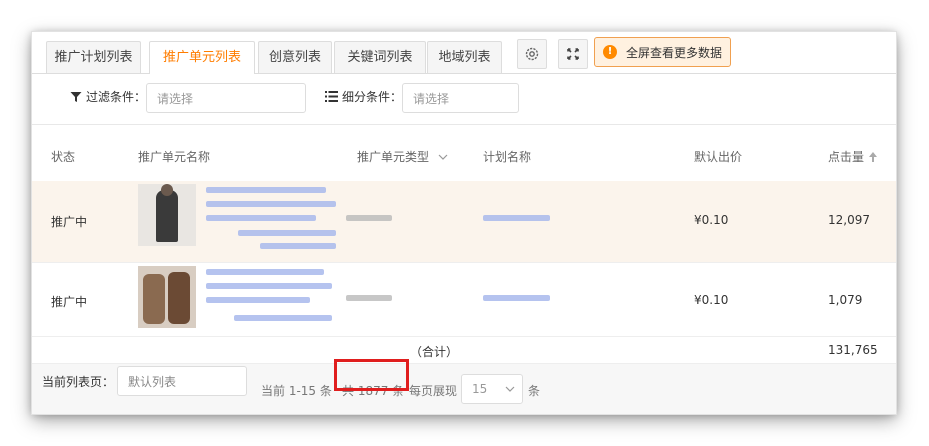 The width and height of the screenshot is (929, 446). What do you see at coordinates (433, 391) in the screenshot?
I see `per-page-label: 每页展现` at bounding box center [433, 391].